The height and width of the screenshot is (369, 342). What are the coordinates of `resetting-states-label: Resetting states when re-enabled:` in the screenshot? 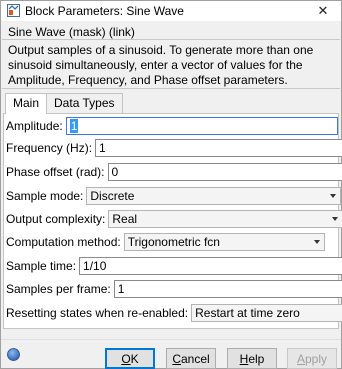 It's located at (97, 313).